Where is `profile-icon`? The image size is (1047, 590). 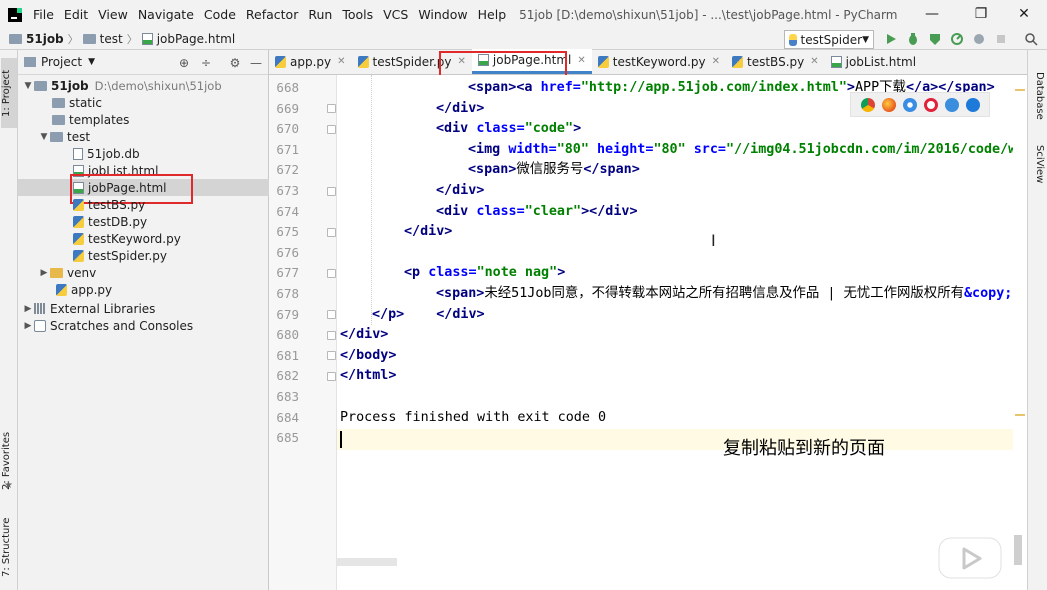
profile-icon is located at coordinates (957, 39).